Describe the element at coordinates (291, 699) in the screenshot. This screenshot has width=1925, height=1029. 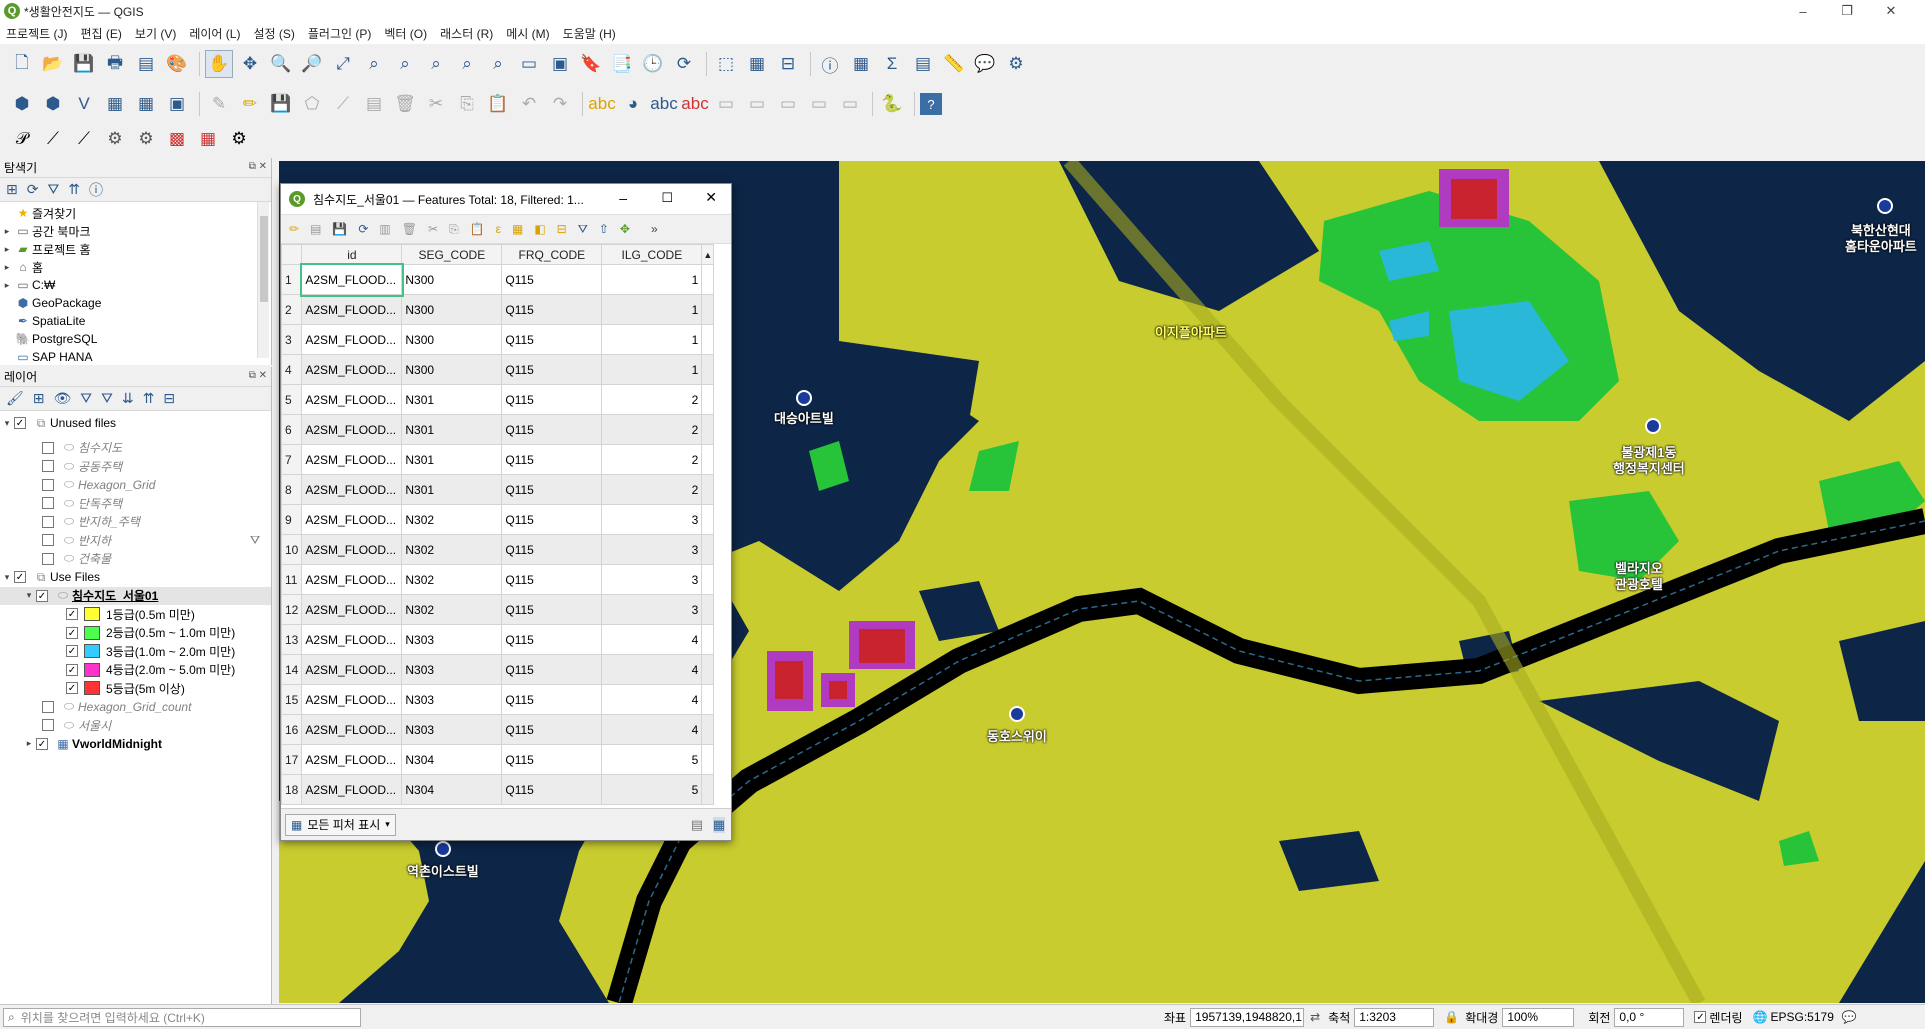
I see `row-number: 15` at that location.